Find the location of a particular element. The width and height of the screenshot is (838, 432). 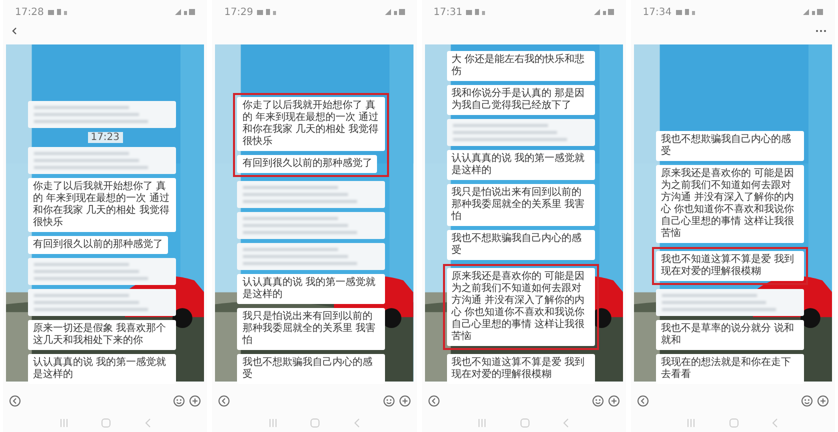

more-icon is located at coordinates (821, 31).